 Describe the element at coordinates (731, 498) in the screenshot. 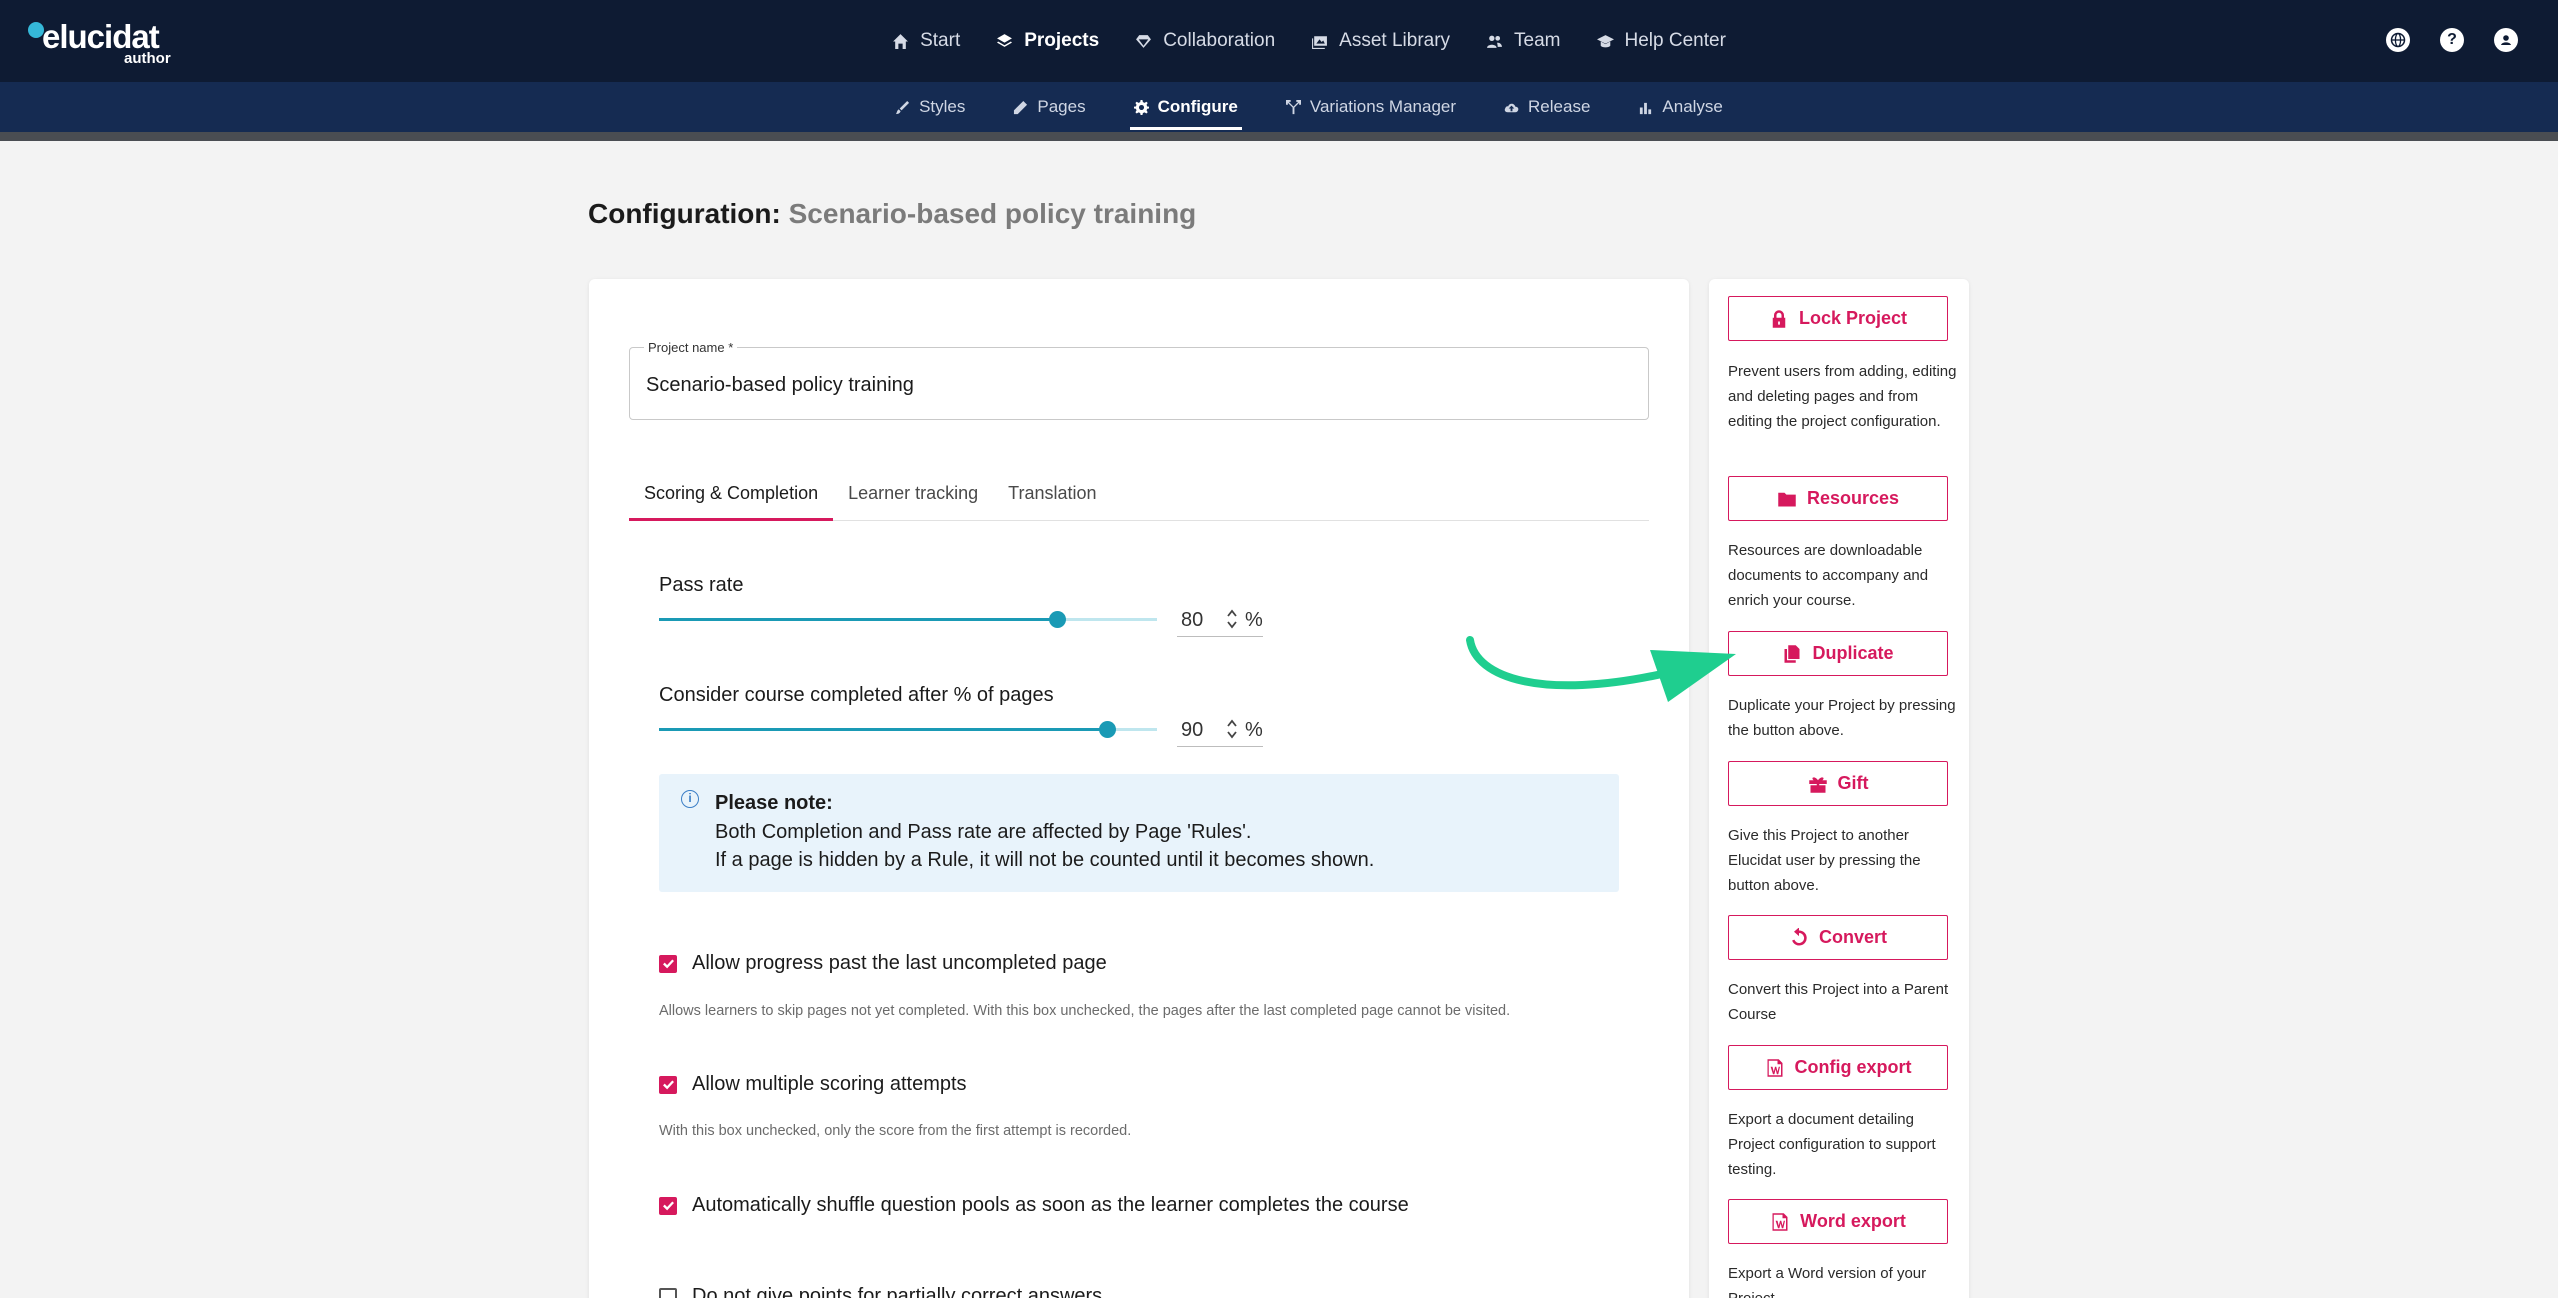

I see `tab-scoring-completion: Scoring & Completion` at that location.